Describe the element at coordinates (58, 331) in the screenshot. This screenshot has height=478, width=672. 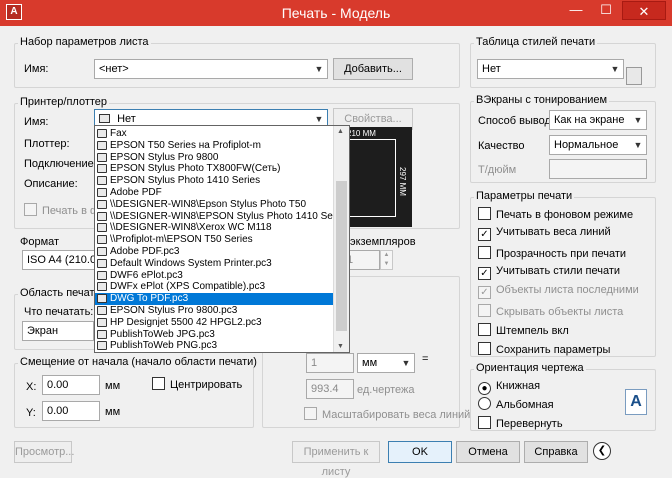
I see `what-to-print-combo: Экран` at that location.